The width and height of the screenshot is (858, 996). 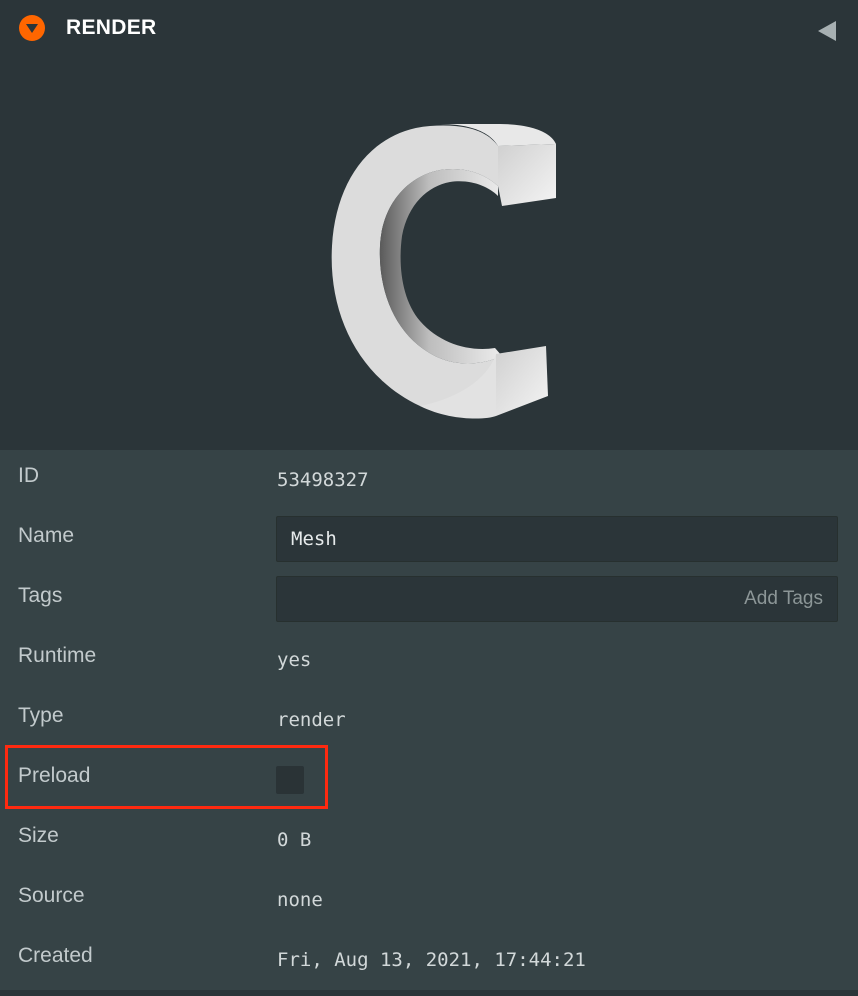 I want to click on collapse-button, so click(x=32, y=28).